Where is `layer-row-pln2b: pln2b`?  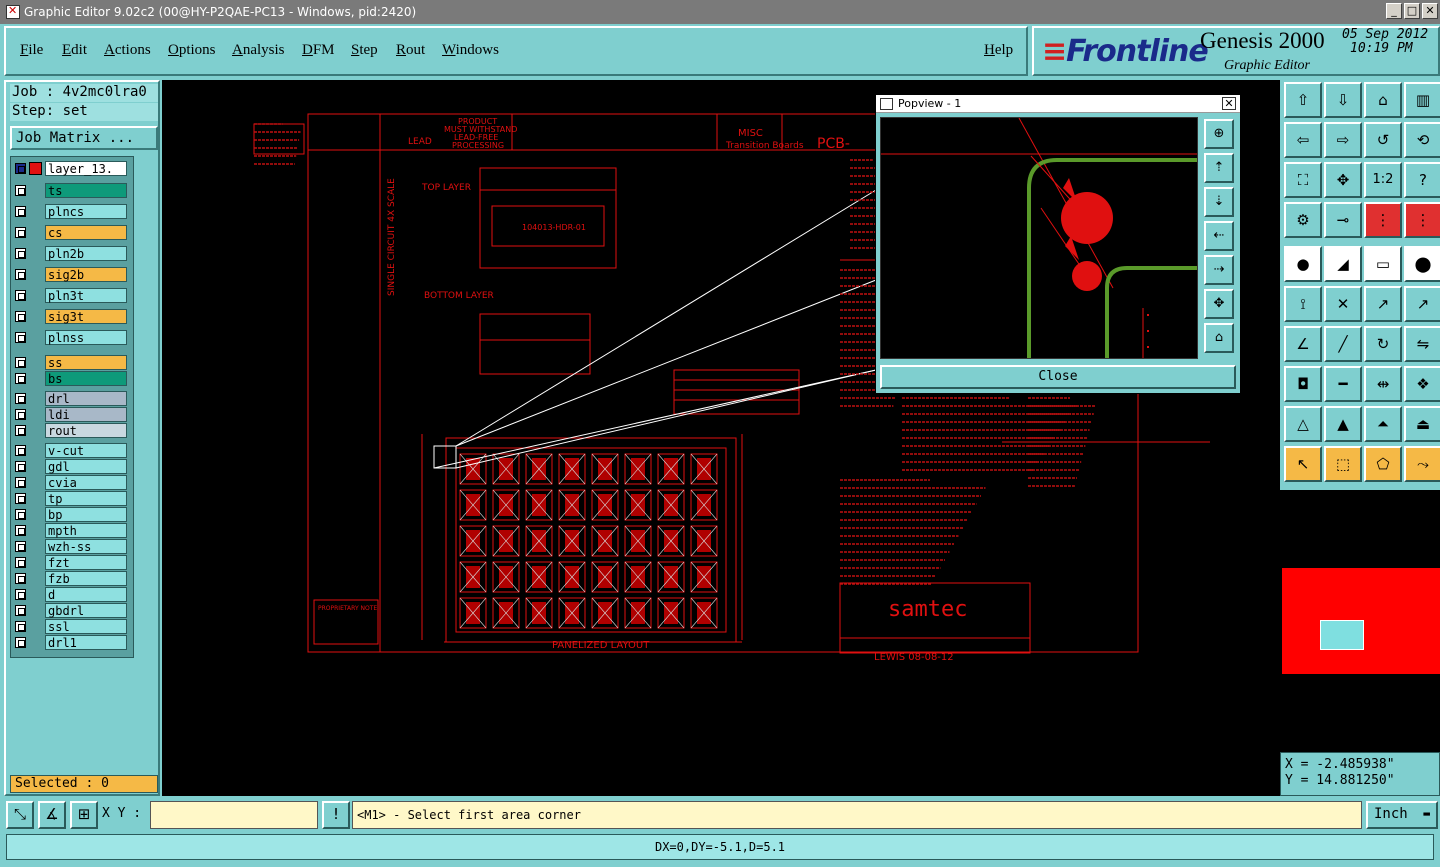 layer-row-pln2b: pln2b is located at coordinates (73, 253).